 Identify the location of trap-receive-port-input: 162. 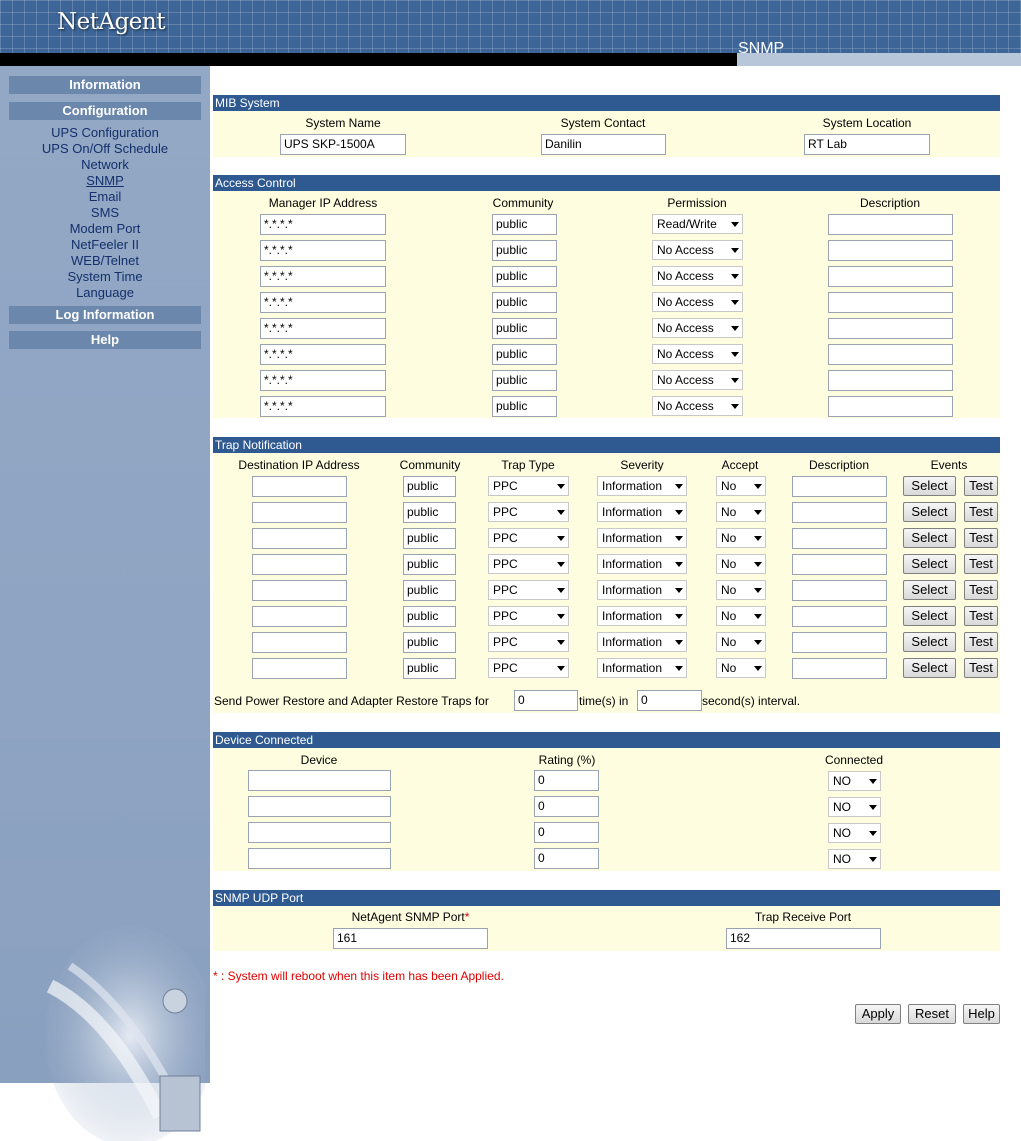
(803, 938).